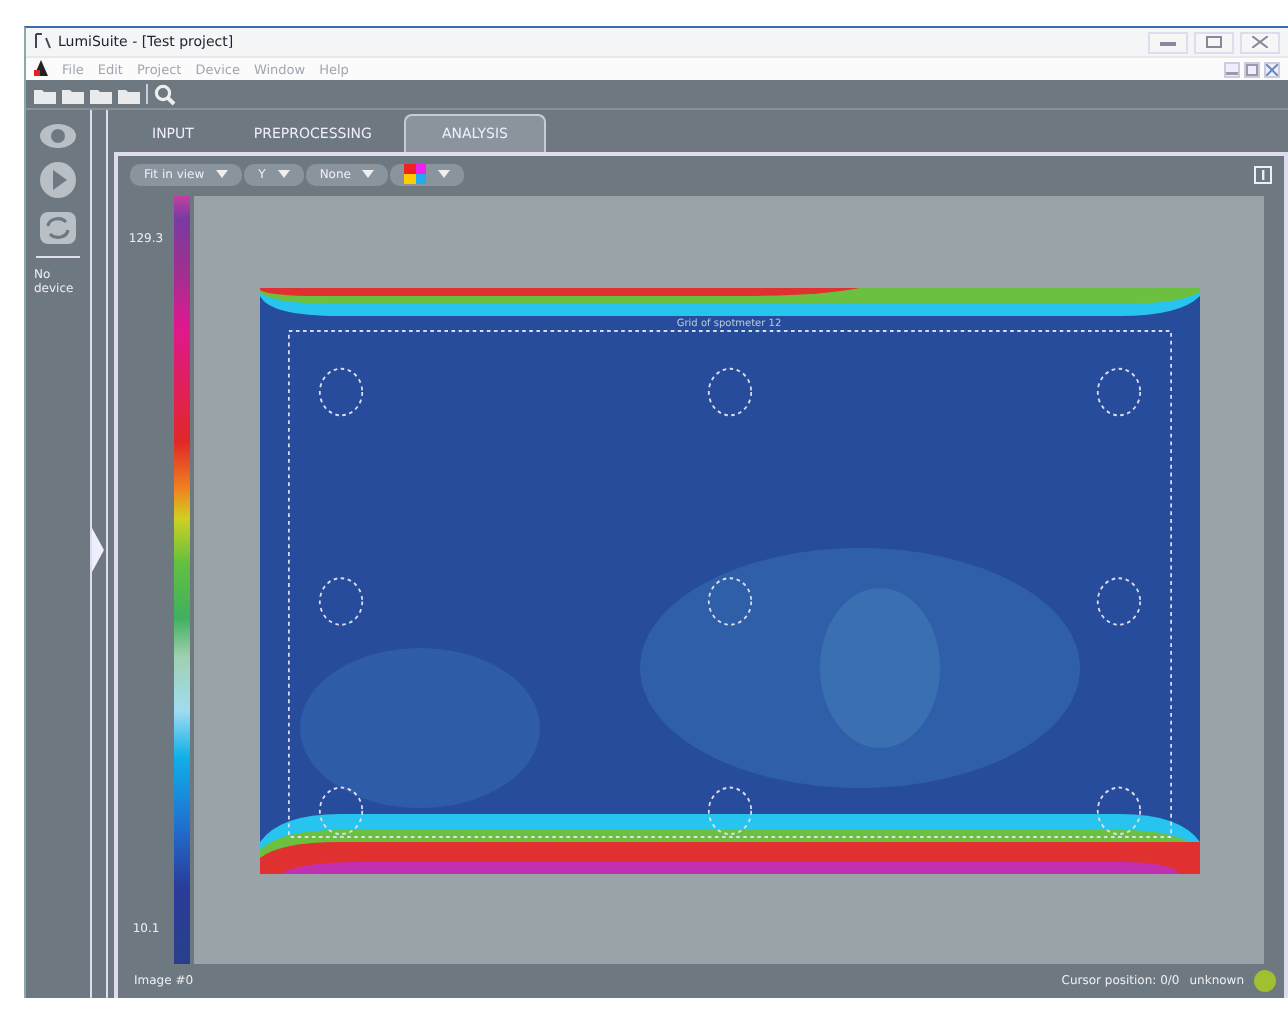 This screenshot has width=1288, height=1012. I want to click on close-button, so click(1272, 69).